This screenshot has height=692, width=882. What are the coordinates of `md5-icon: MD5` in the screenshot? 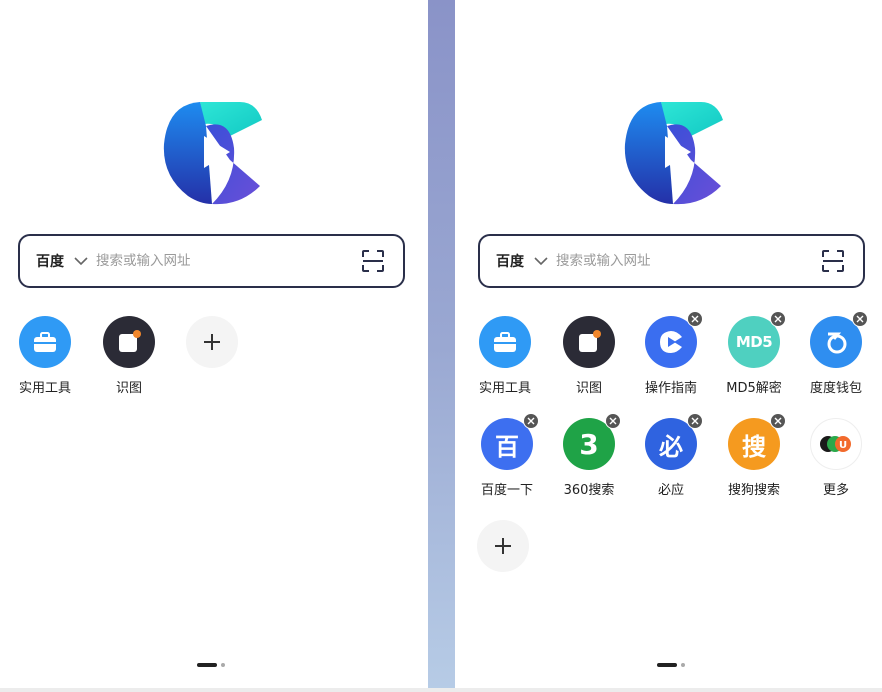 It's located at (757, 339).